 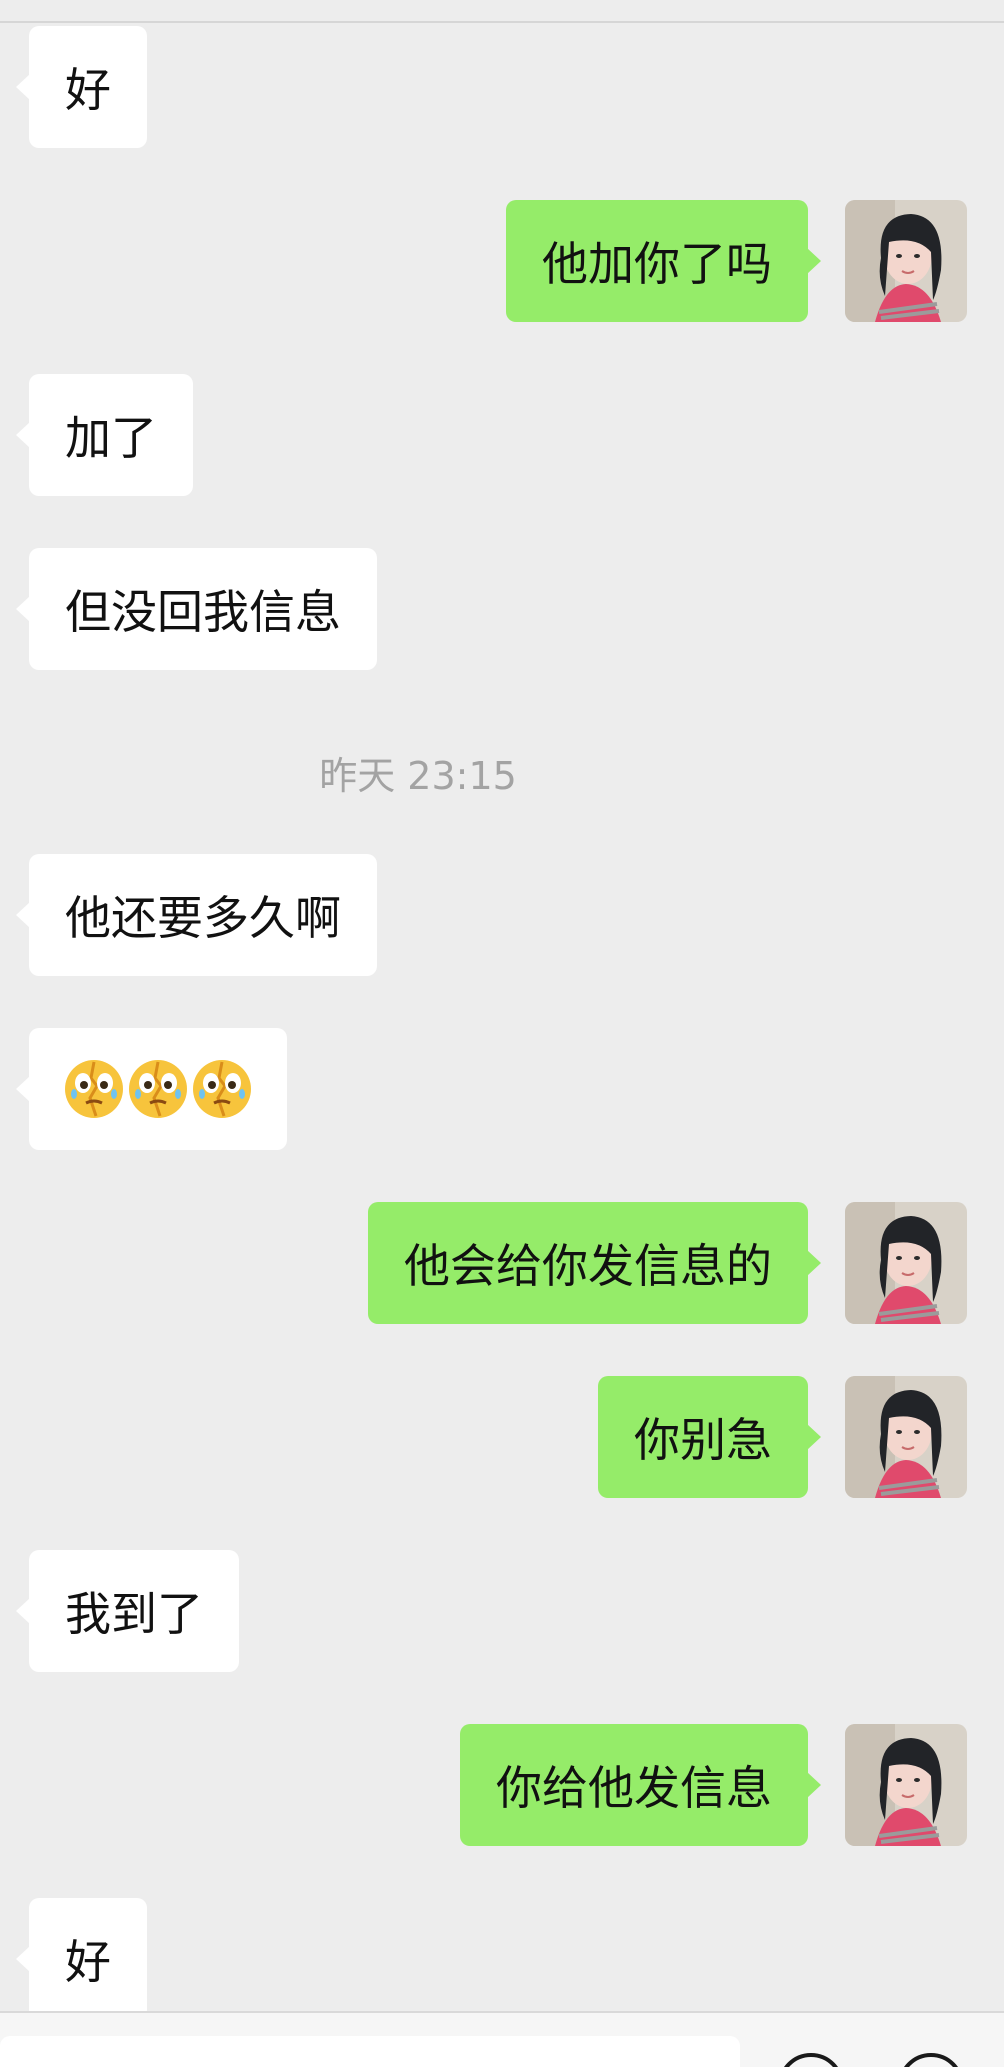 I want to click on outgoing-message: 你别急, so click(x=709, y=1437).